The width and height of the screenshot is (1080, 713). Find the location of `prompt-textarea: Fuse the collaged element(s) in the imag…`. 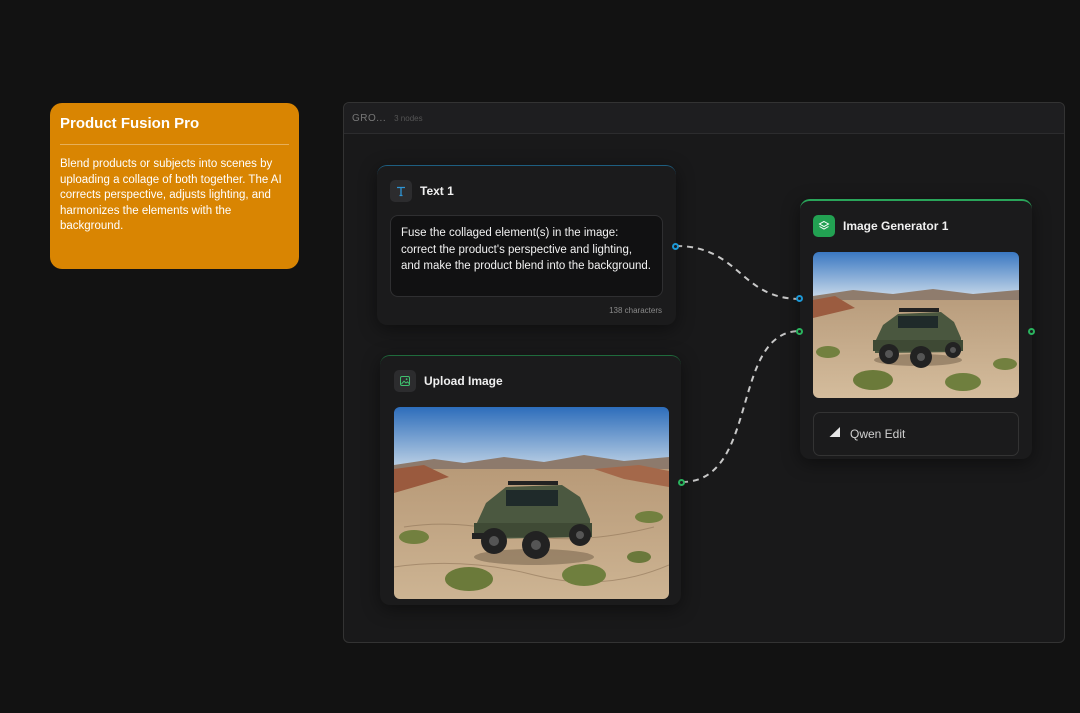

prompt-textarea: Fuse the collaged element(s) in the imag… is located at coordinates (526, 256).